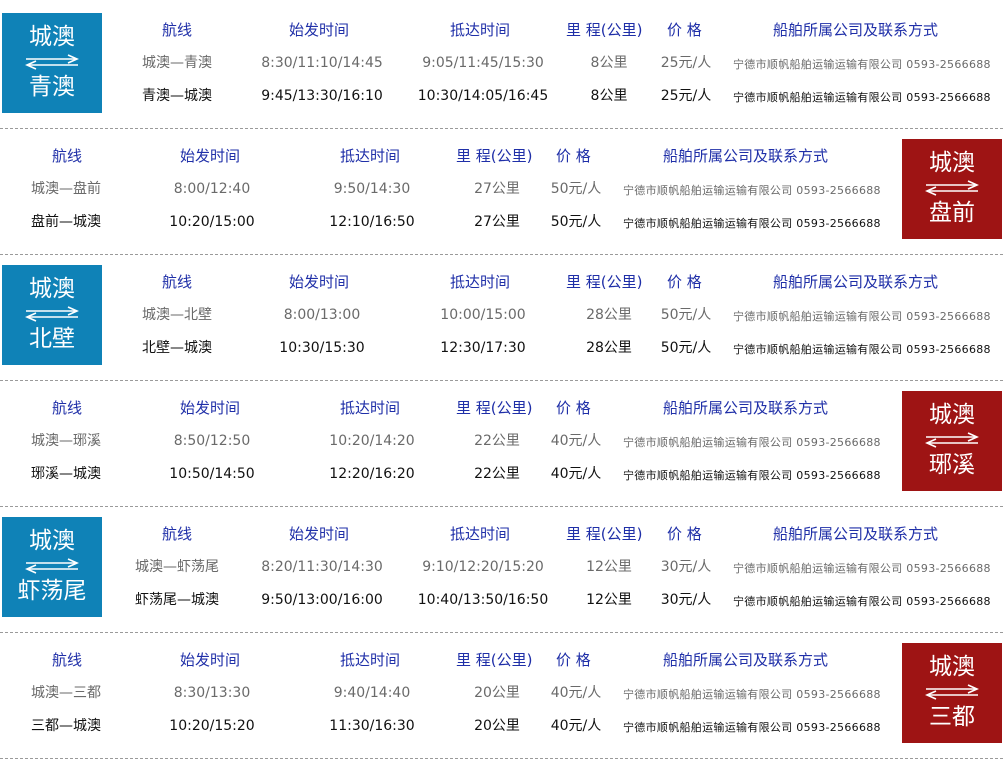 The width and height of the screenshot is (1003, 761). What do you see at coordinates (952, 717) in the screenshot?
I see `badge-destination: 三都` at bounding box center [952, 717].